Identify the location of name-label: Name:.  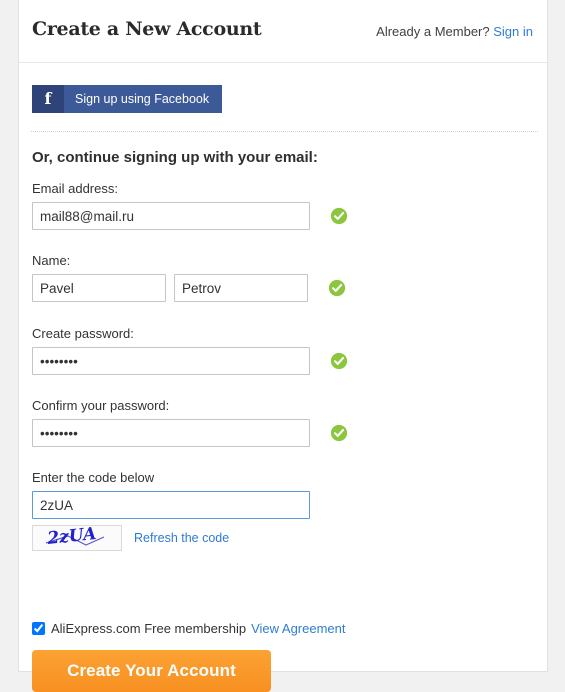
(51, 260).